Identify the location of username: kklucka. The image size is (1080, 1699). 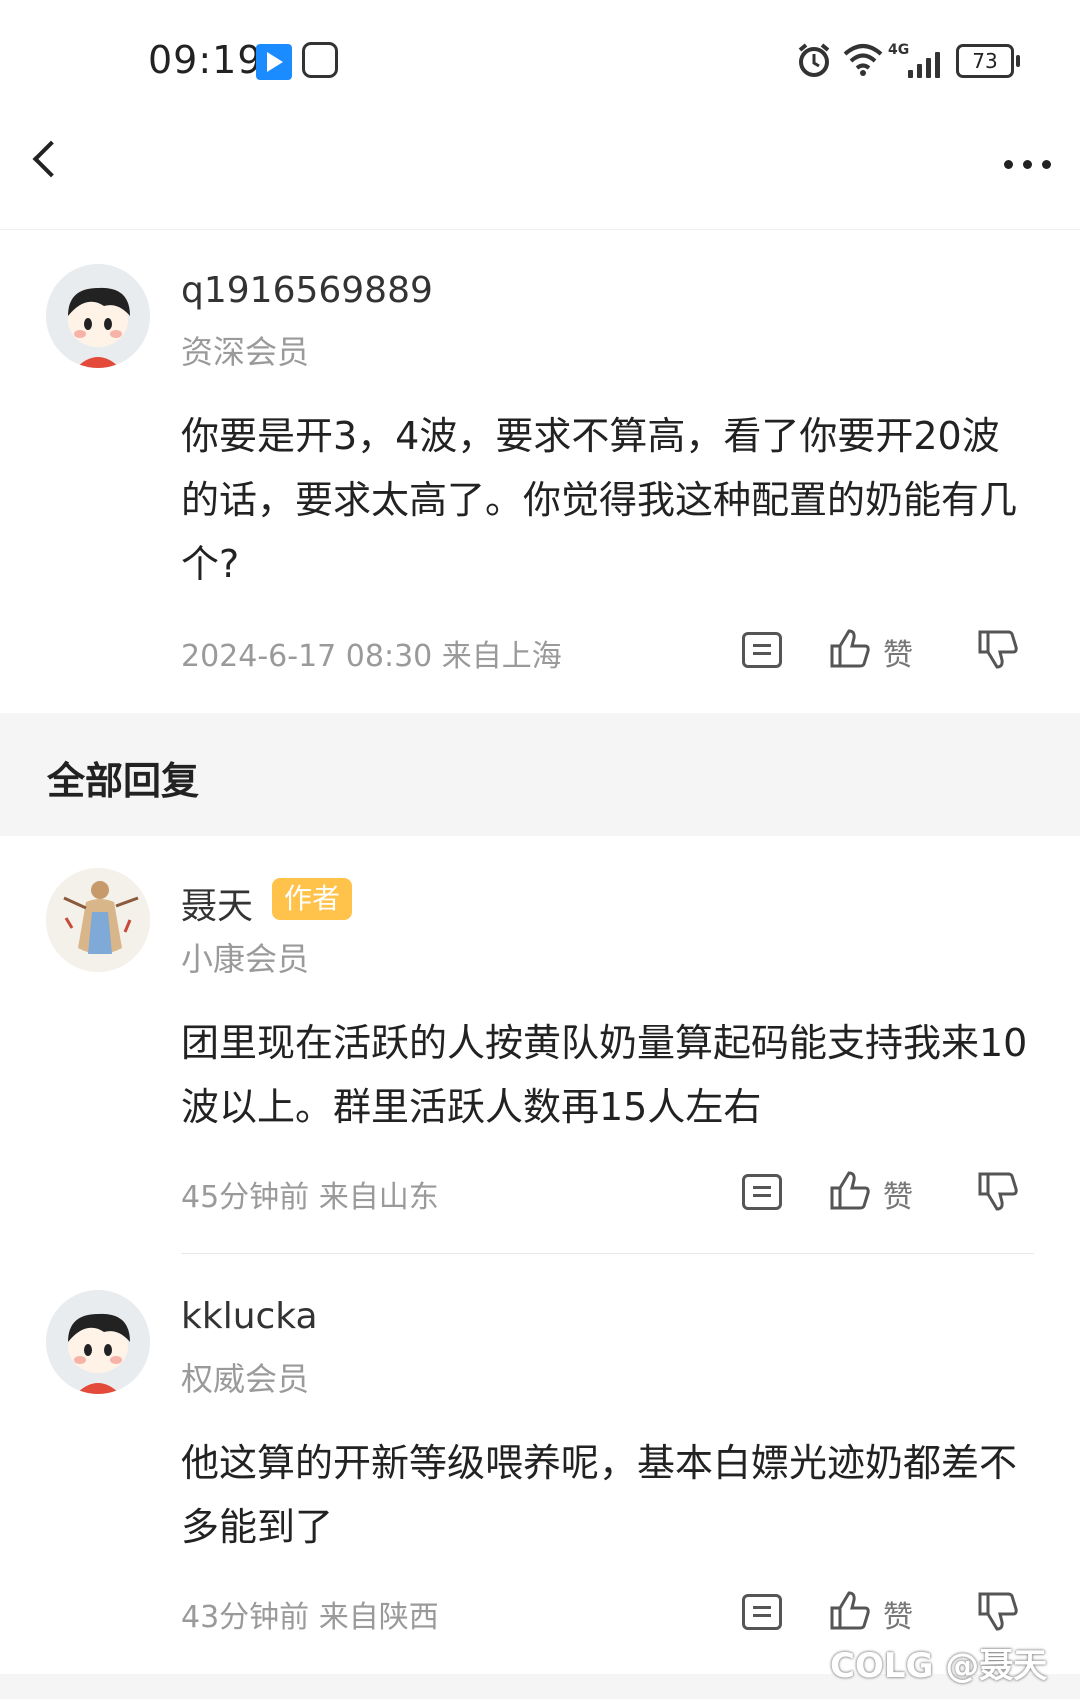
(249, 1316).